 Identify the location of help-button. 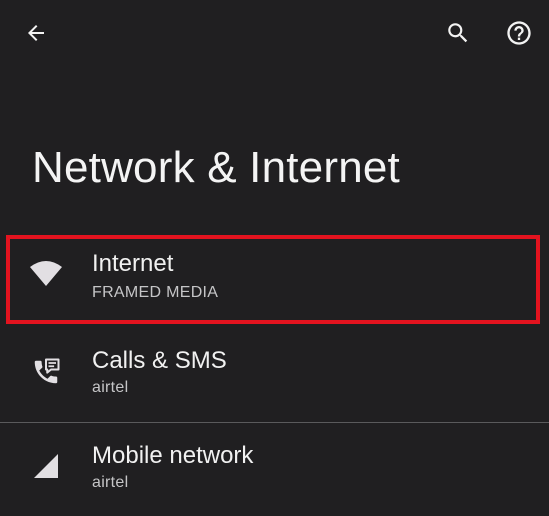
(519, 33).